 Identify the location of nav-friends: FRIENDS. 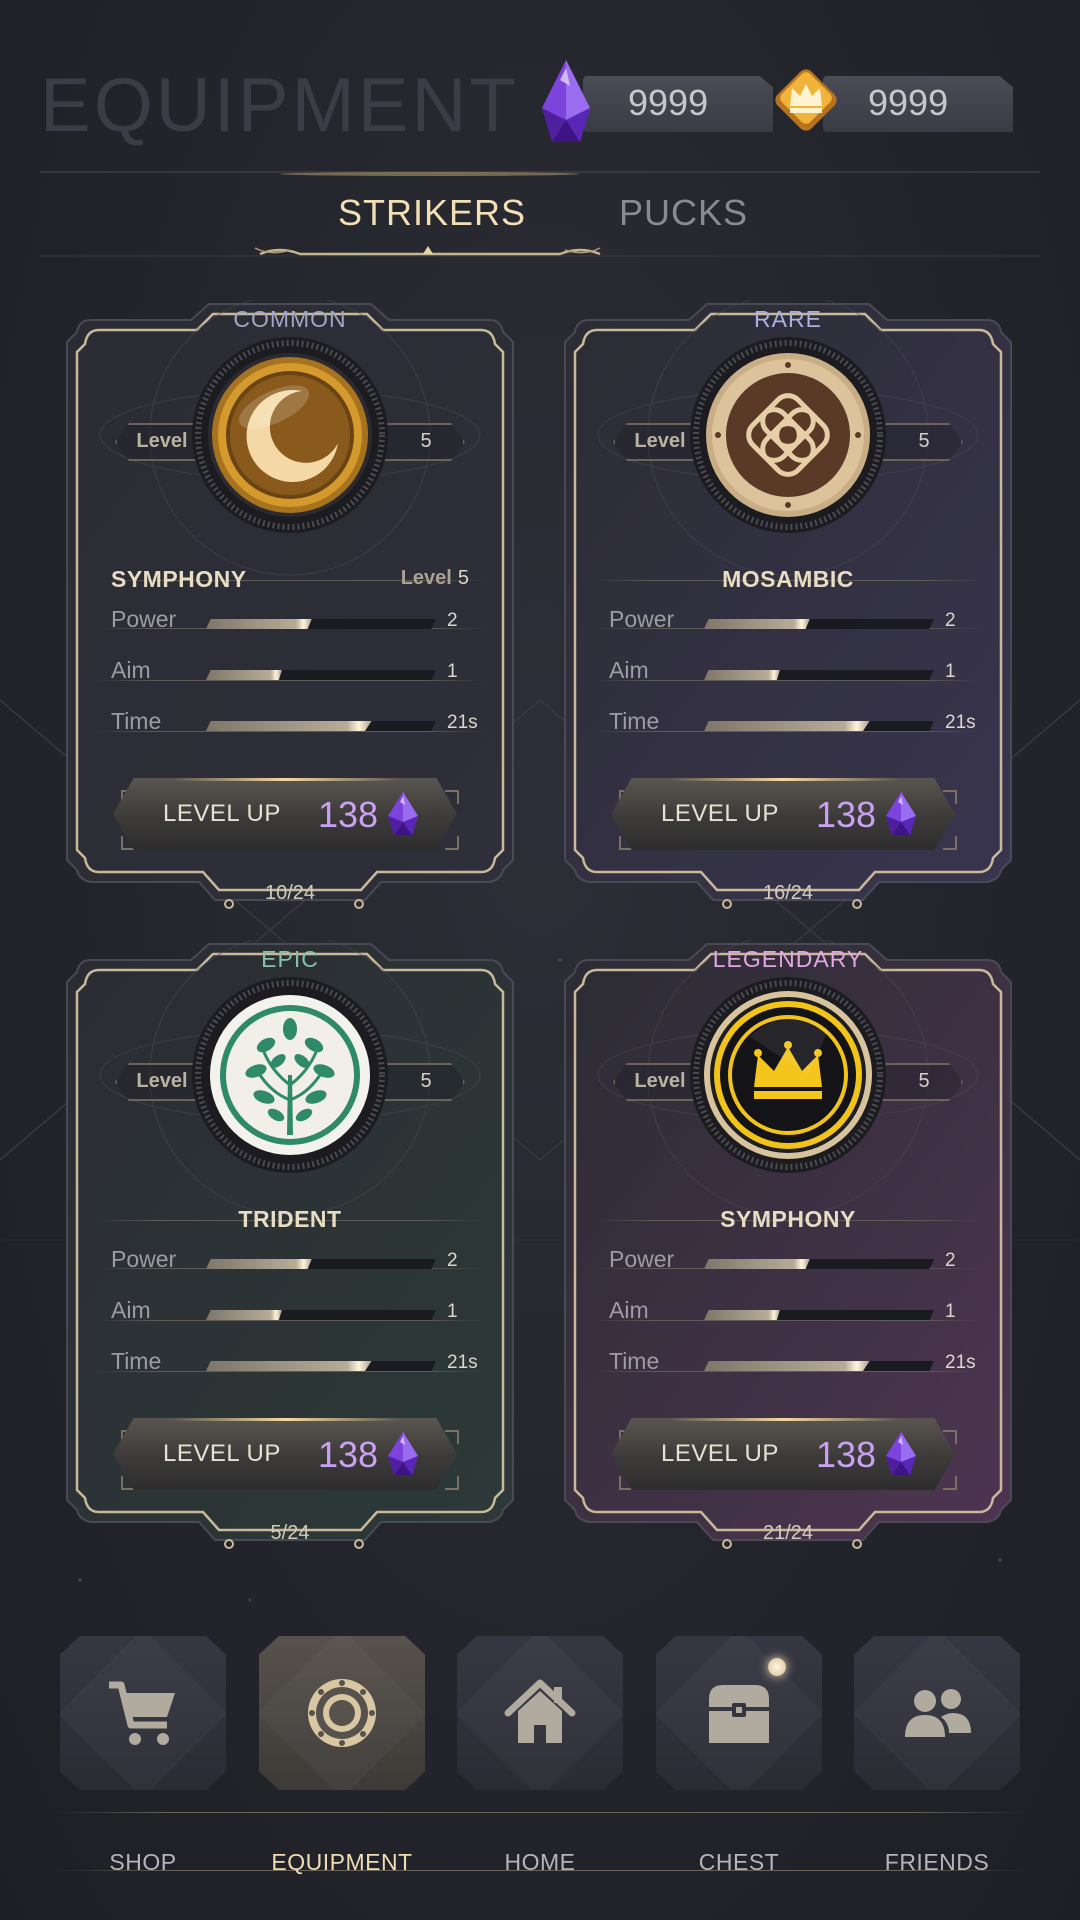
(937, 1756).